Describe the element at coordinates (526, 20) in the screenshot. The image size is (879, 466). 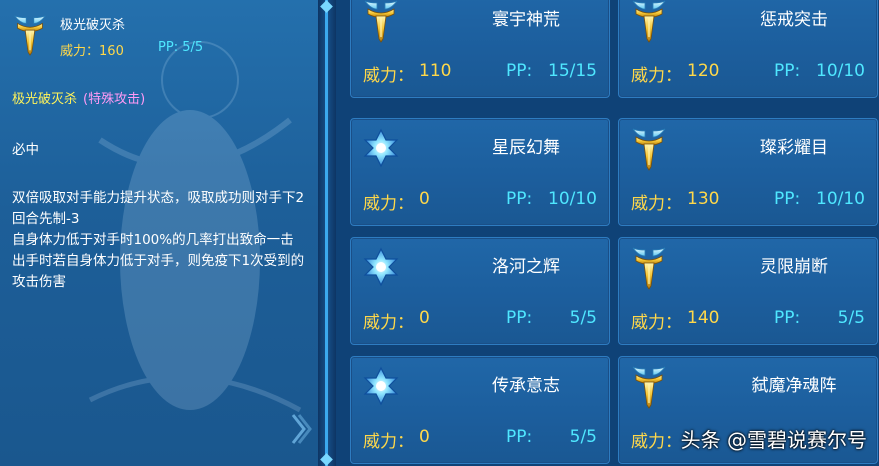
I see `skill-name: 寰宇神荒` at that location.